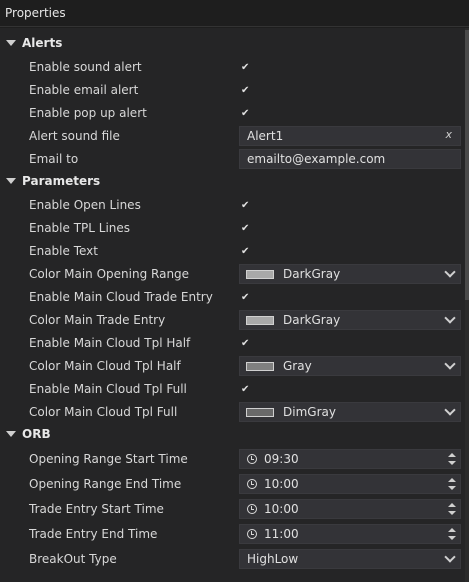  I want to click on row-enable-main-cloud-trade-entry: Enable Main Cloud Trade Entry ✔, so click(232, 297).